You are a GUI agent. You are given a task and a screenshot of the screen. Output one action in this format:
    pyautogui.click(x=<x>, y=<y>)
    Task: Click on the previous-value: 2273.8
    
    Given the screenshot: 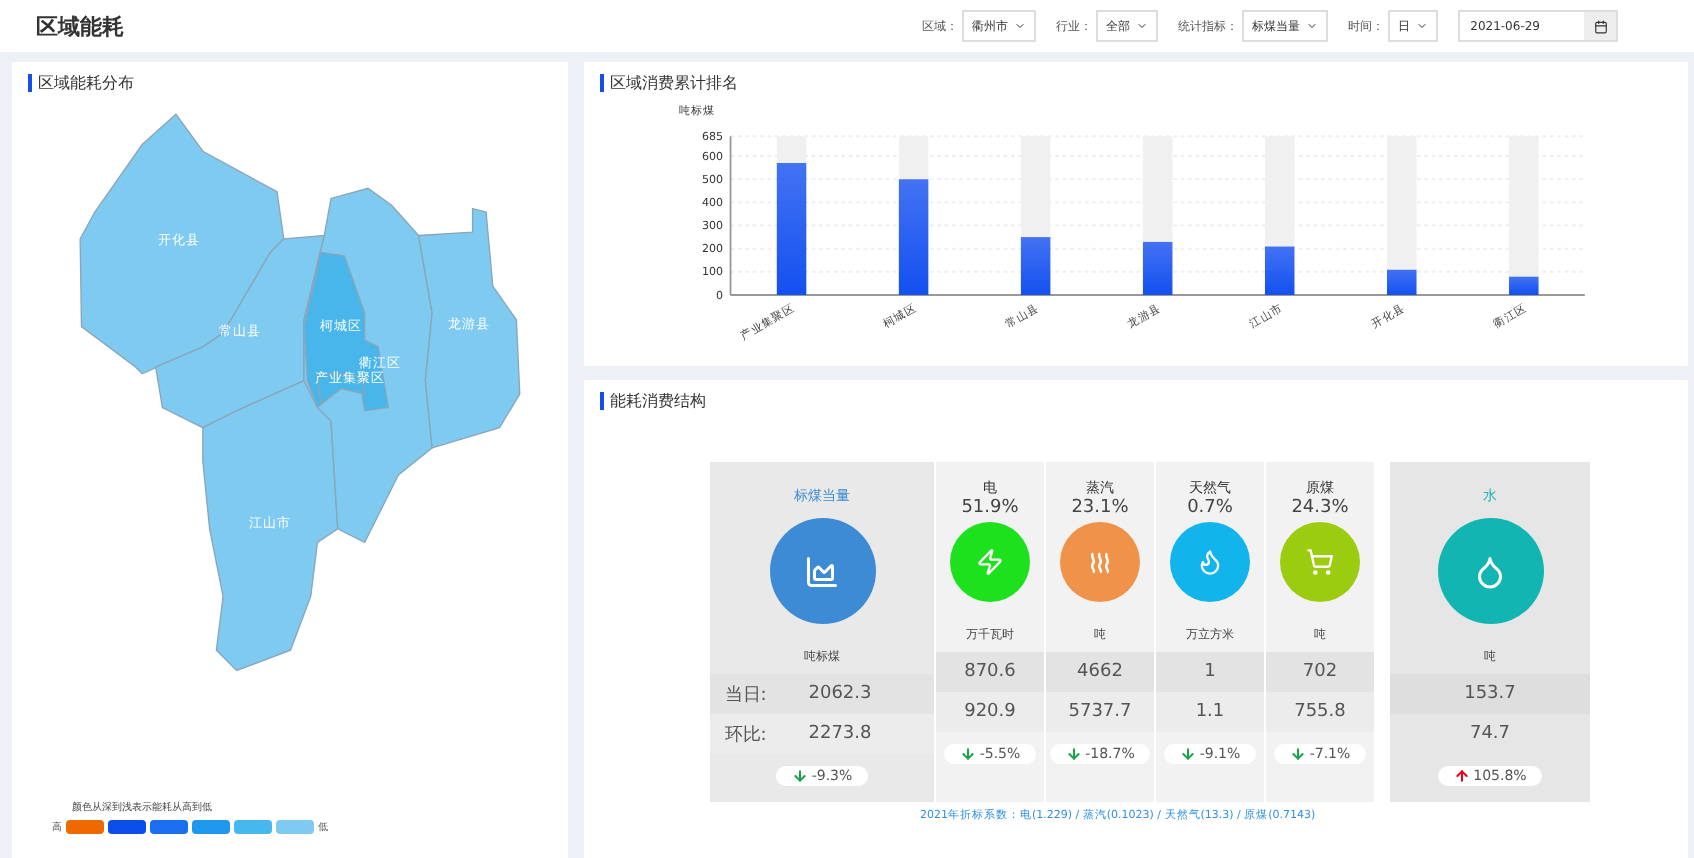 What is the action you would take?
    pyautogui.click(x=840, y=734)
    